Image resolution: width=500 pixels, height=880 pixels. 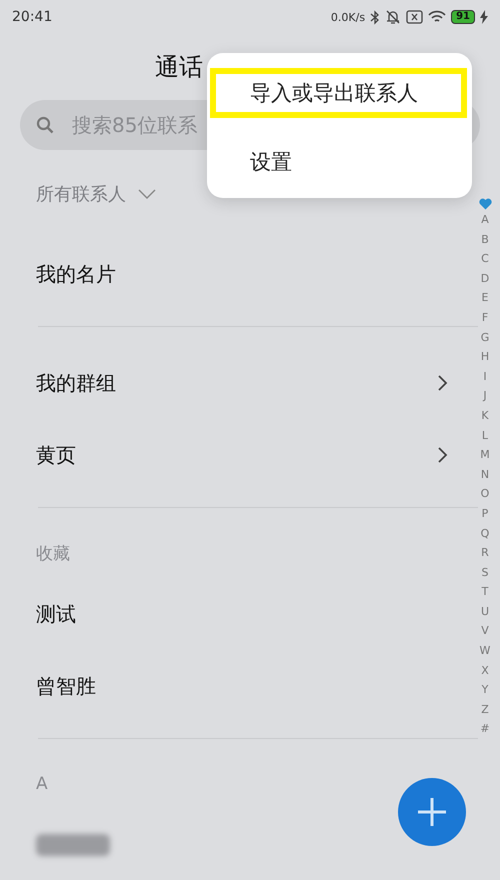 What do you see at coordinates (56, 455) in the screenshot?
I see `list-item: 黄页` at bounding box center [56, 455].